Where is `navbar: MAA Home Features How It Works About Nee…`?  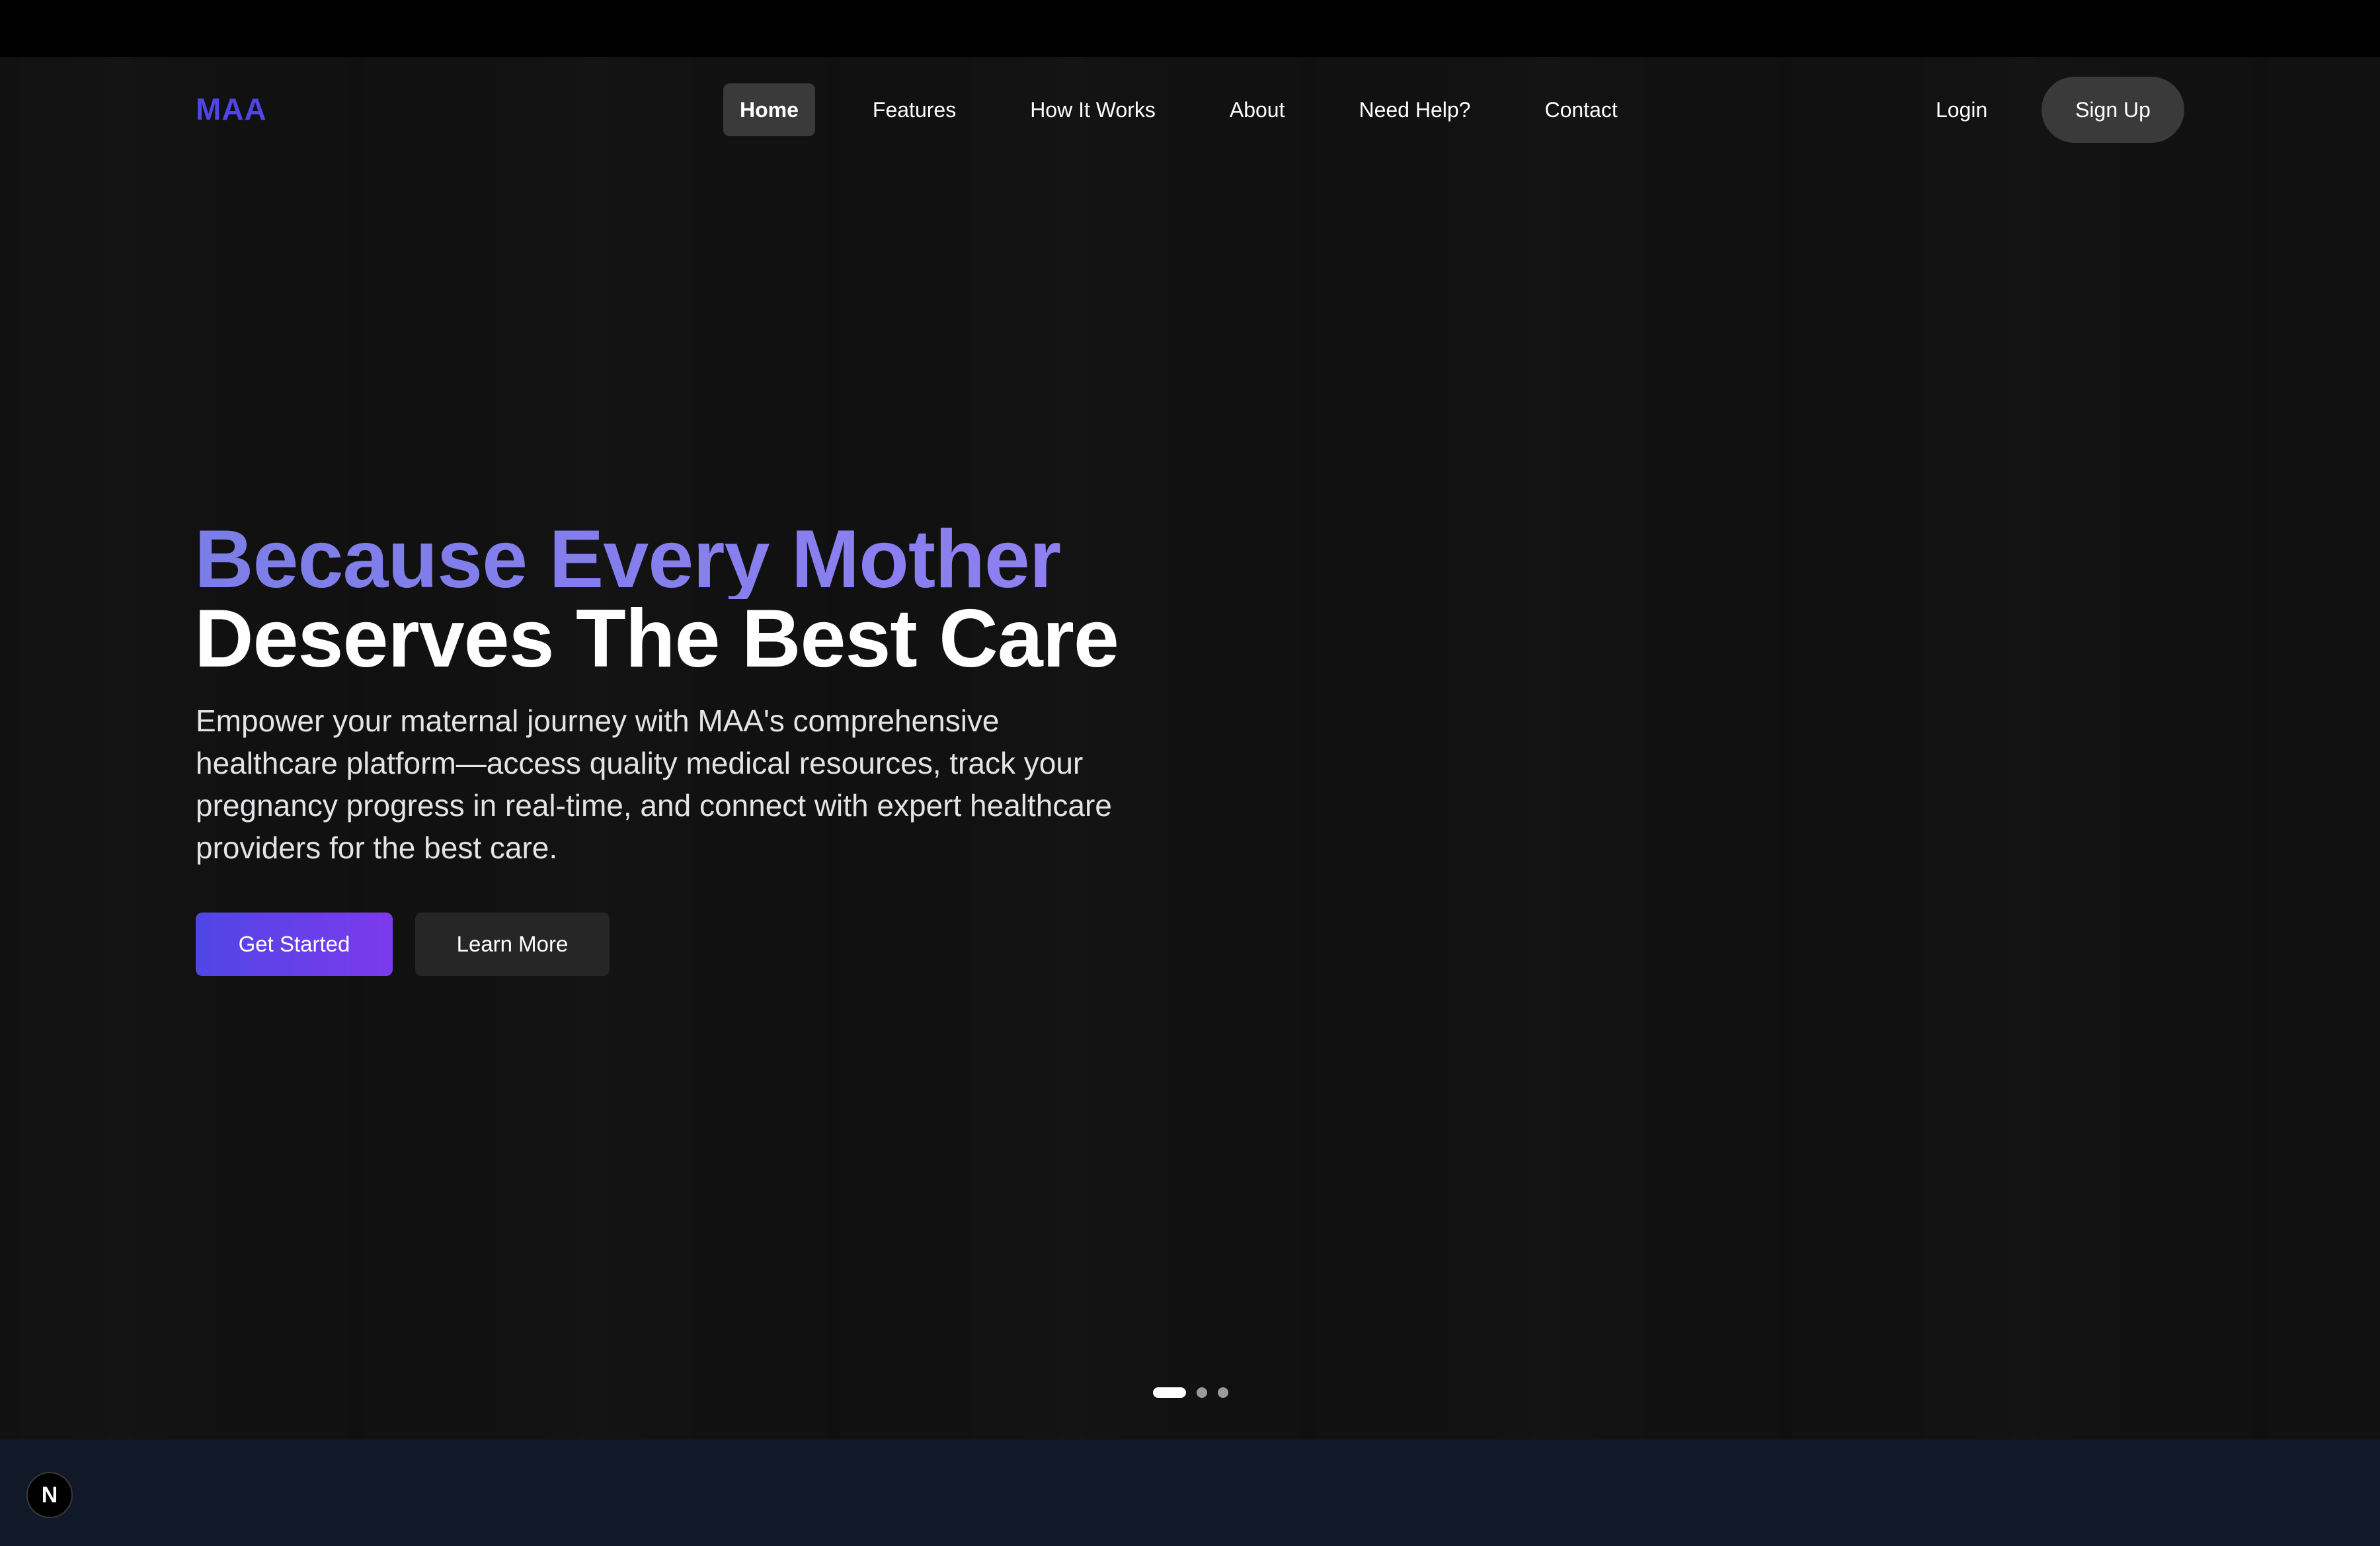
navbar: MAA Home Features How It Works About Nee… is located at coordinates (1190, 110).